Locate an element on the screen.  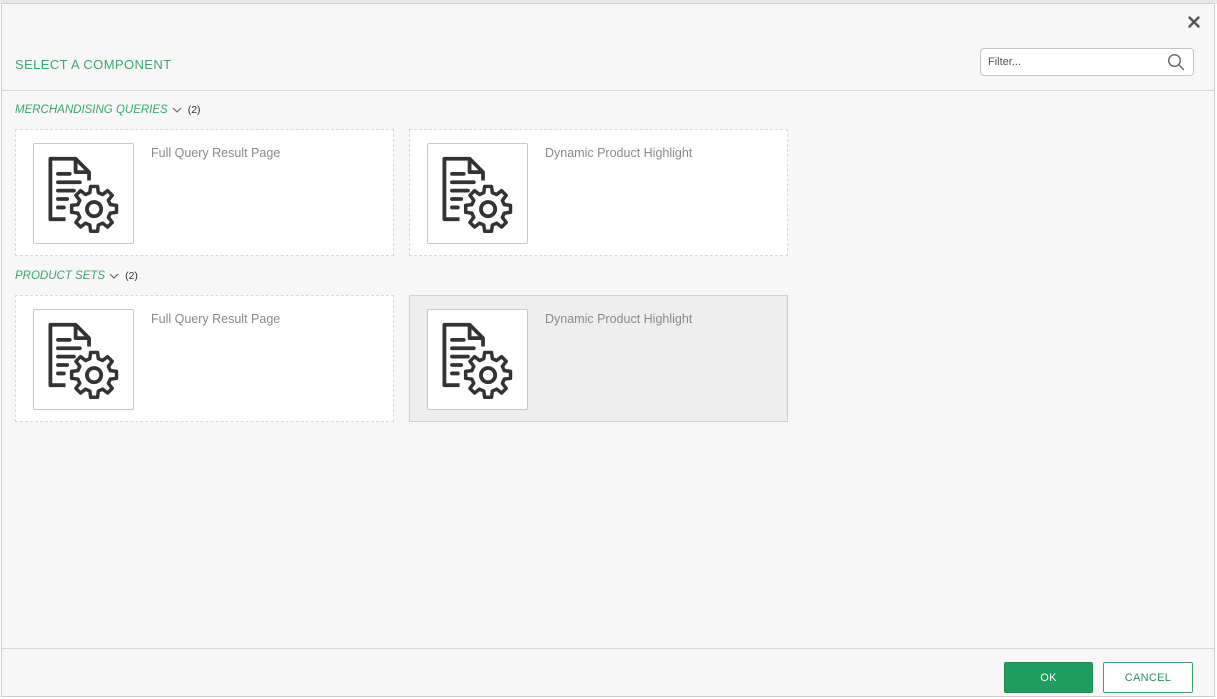
close-icon is located at coordinates (1194, 22).